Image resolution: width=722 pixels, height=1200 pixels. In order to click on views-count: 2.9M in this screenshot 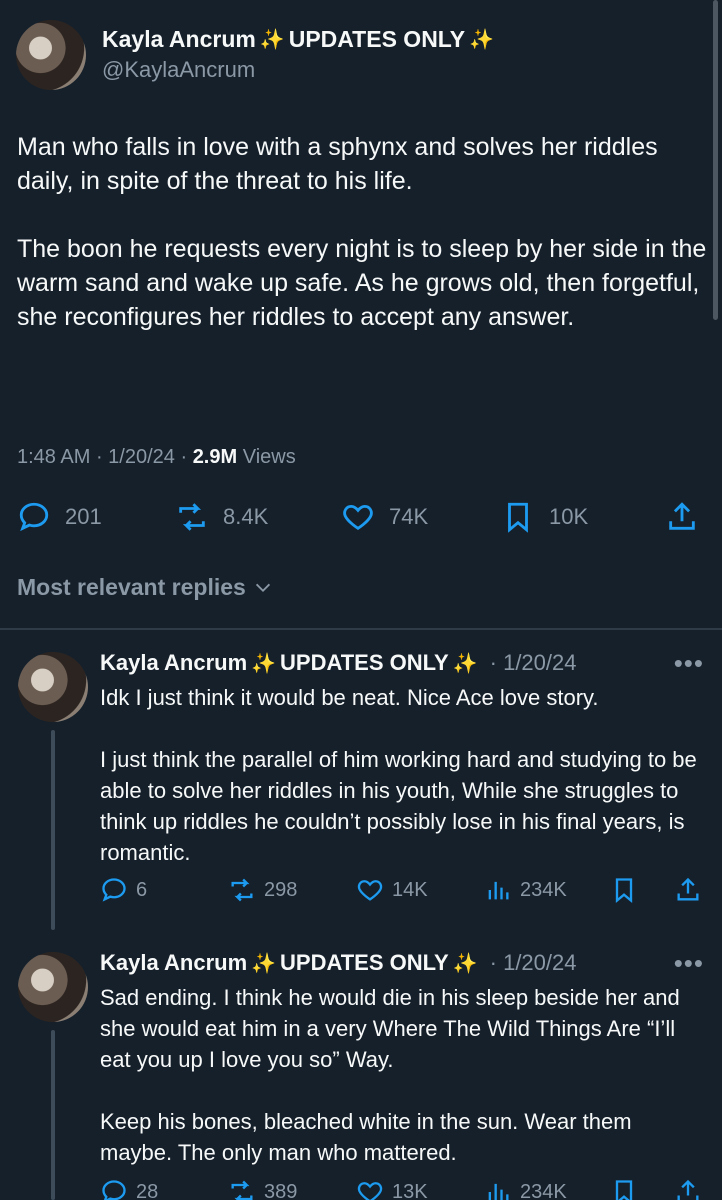, I will do `click(215, 457)`.